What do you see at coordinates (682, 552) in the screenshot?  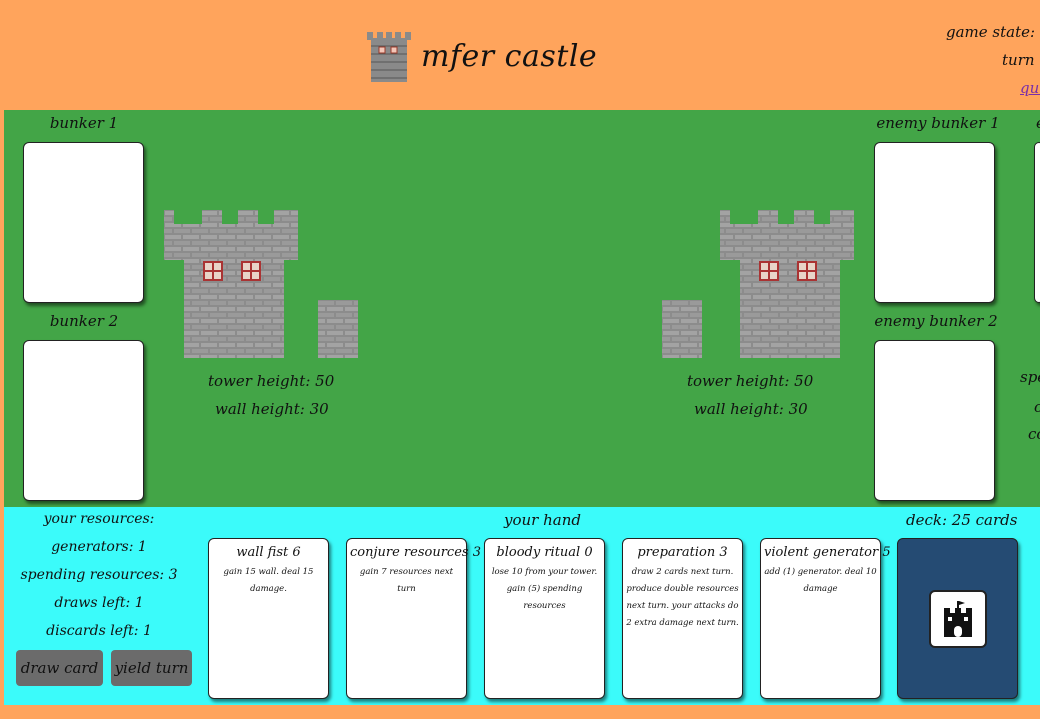 I see `card-title: preparation 3` at bounding box center [682, 552].